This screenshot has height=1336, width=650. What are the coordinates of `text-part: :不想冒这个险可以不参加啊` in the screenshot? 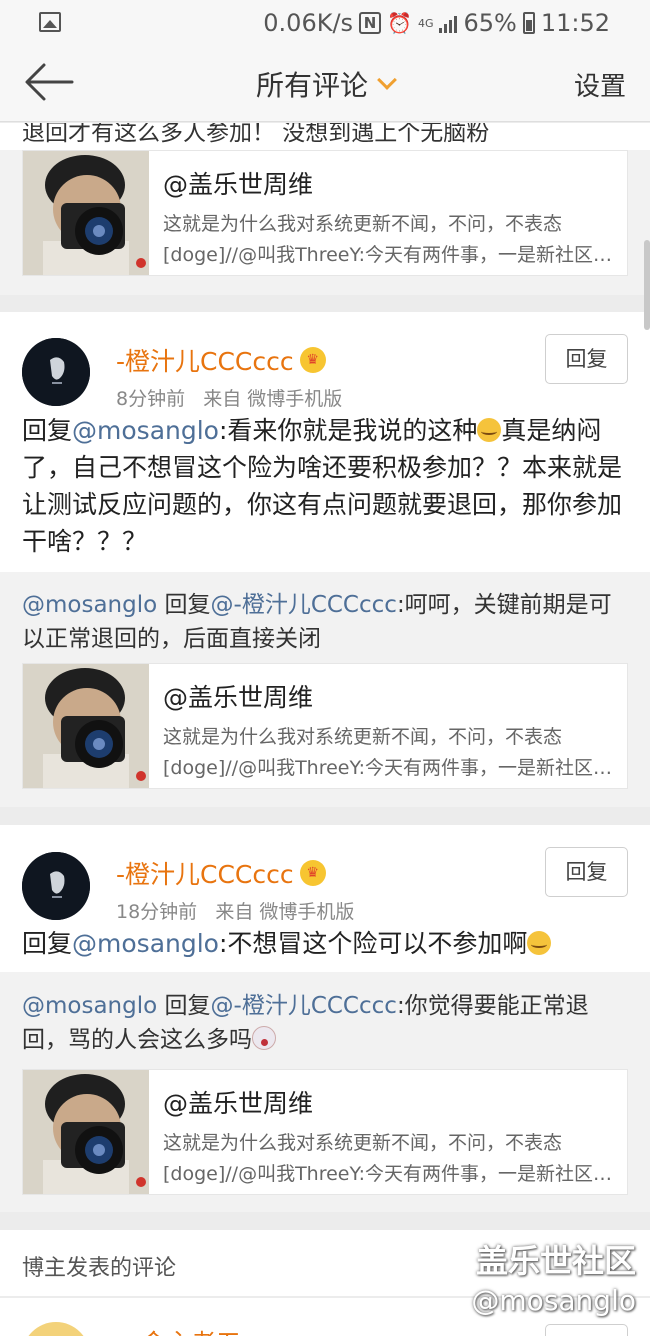 It's located at (373, 943).